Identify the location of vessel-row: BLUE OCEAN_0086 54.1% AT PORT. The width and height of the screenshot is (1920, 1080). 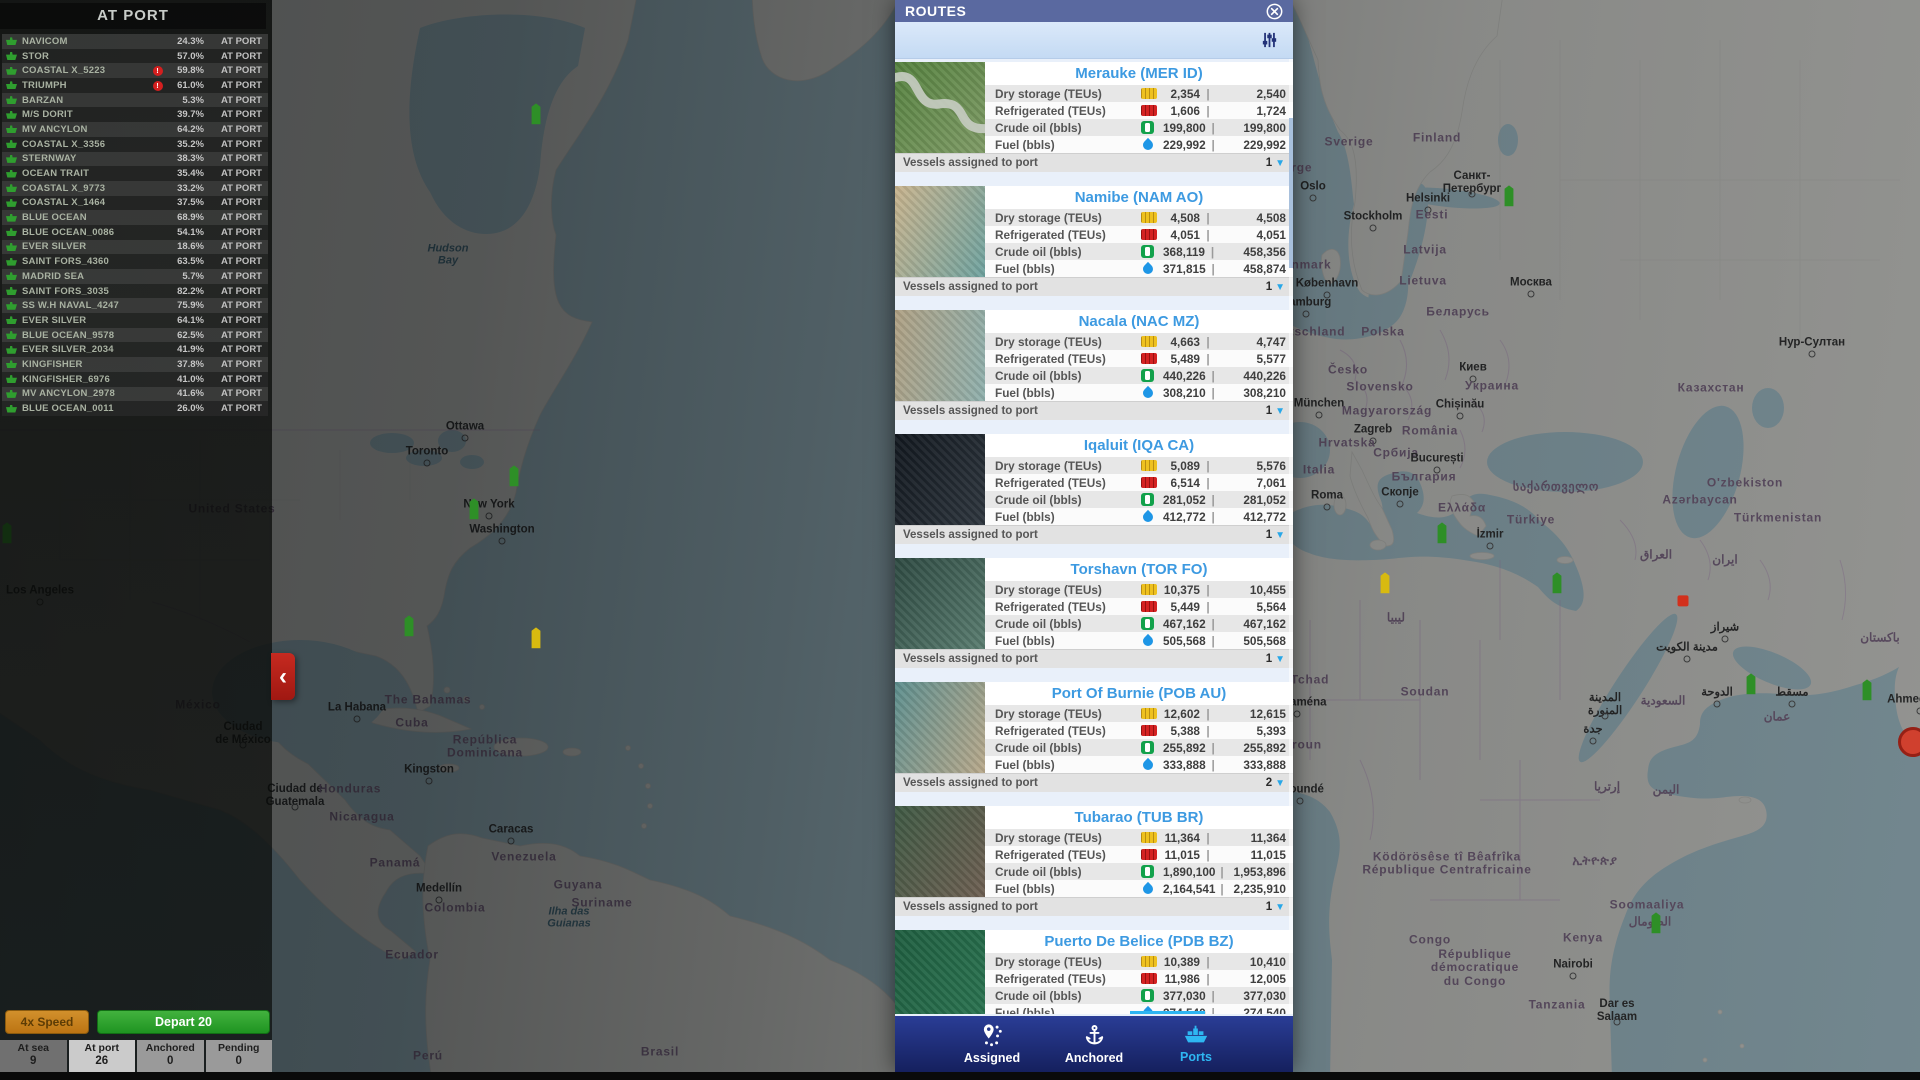
(135, 232).